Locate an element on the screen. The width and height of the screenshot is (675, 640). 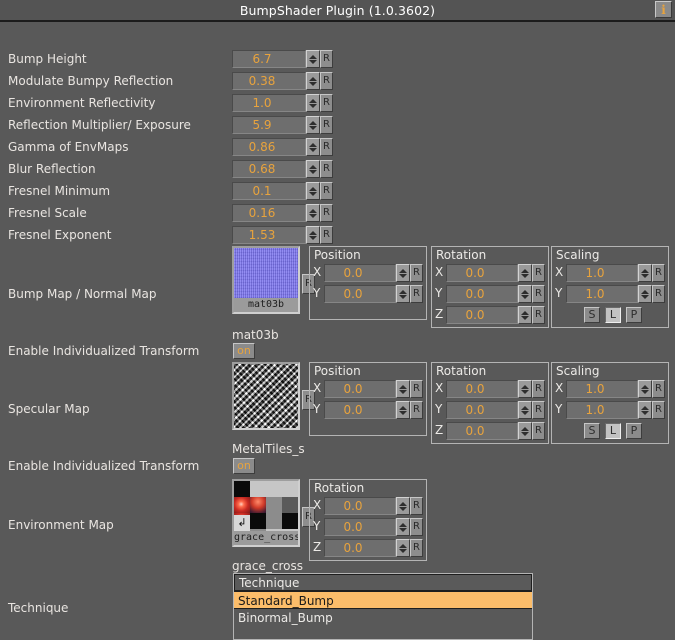
param-field-fresnel-minimum: 0.1 R is located at coordinates (282, 191).